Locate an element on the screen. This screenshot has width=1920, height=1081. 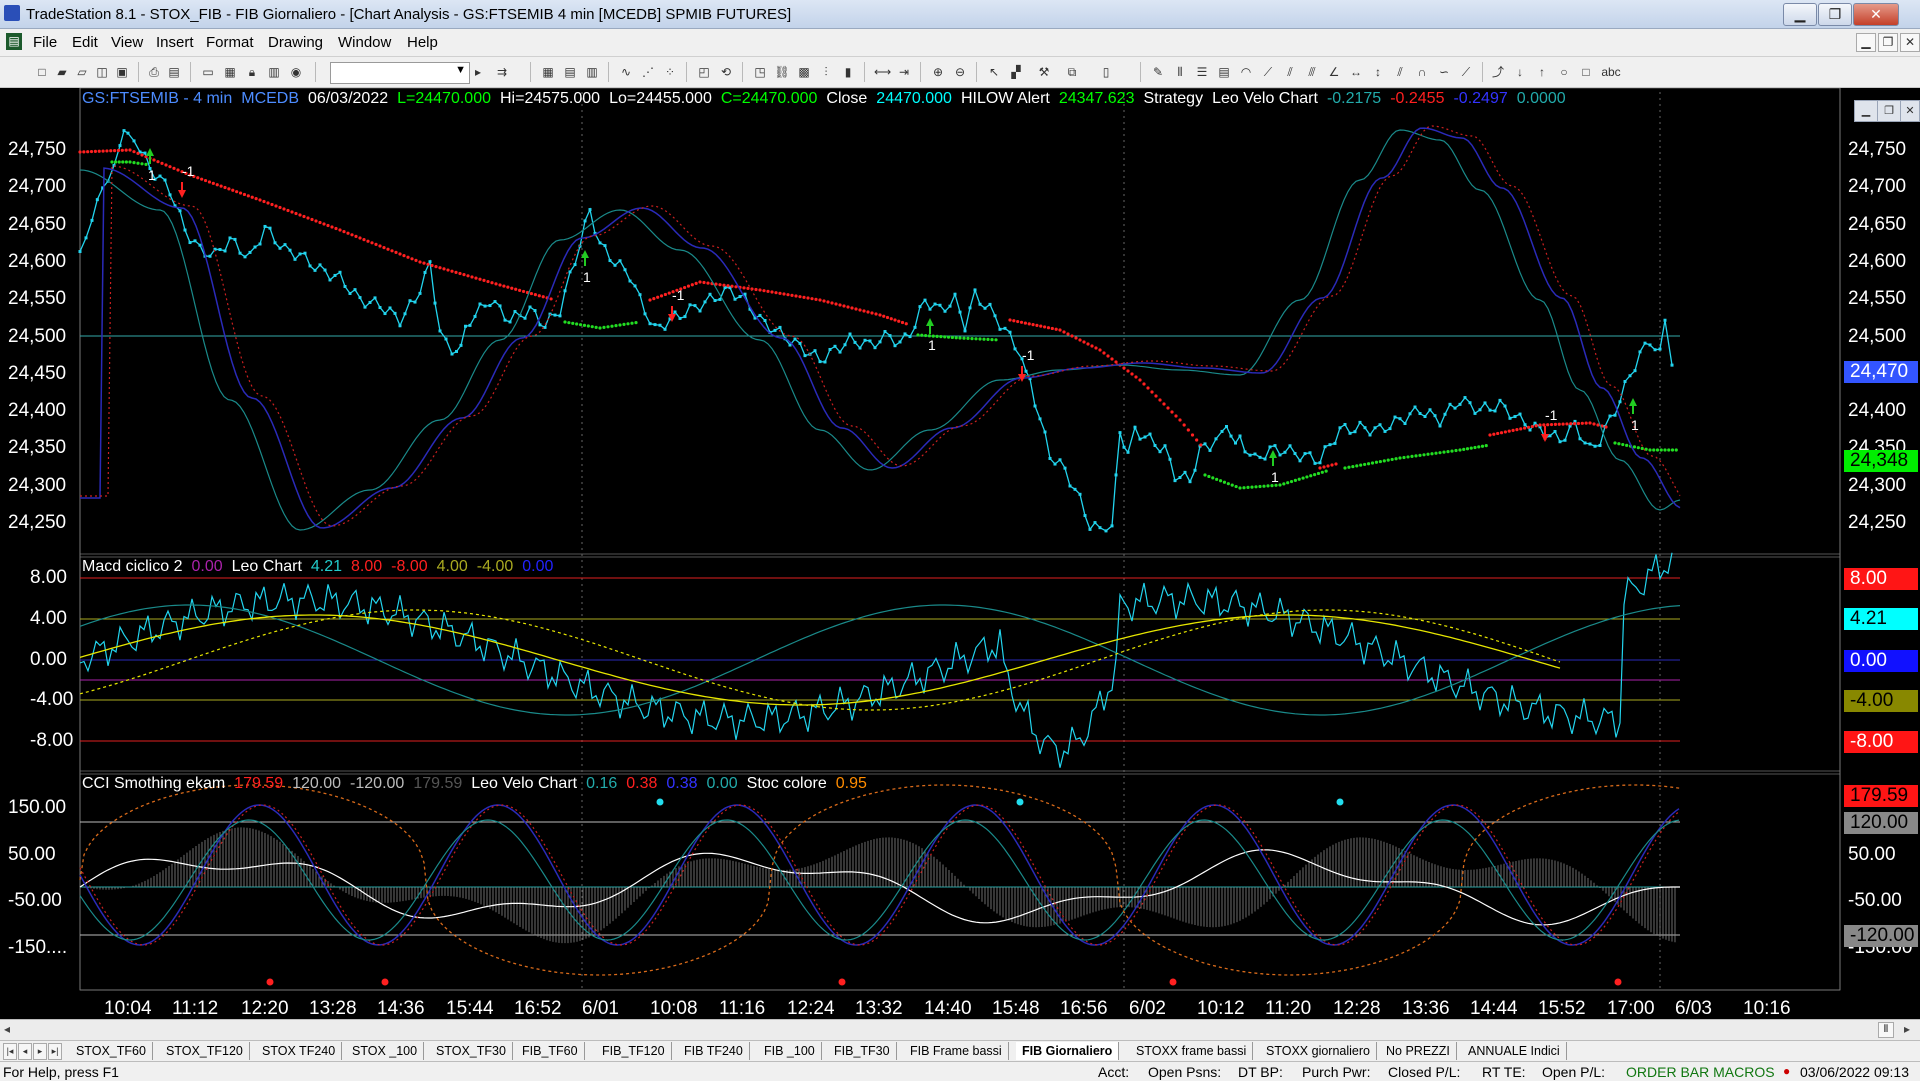
workspace-tab: FIB_TF120 is located at coordinates (634, 1051).